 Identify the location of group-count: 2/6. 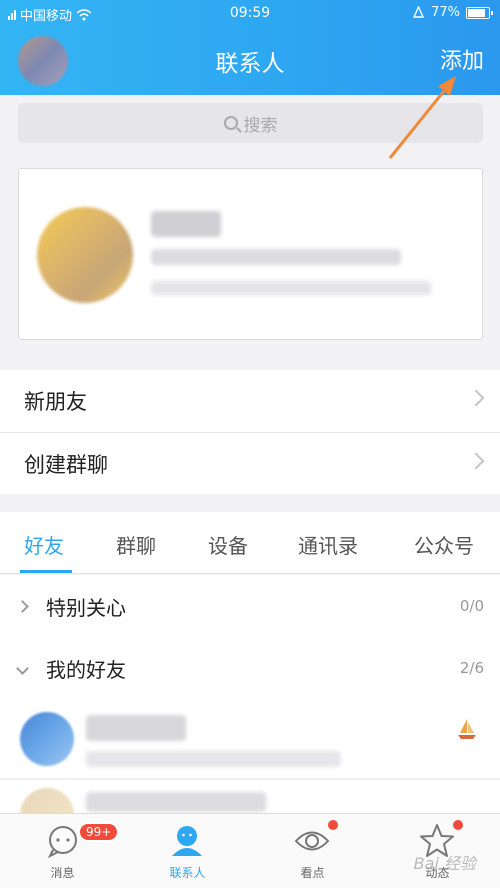
(471, 668).